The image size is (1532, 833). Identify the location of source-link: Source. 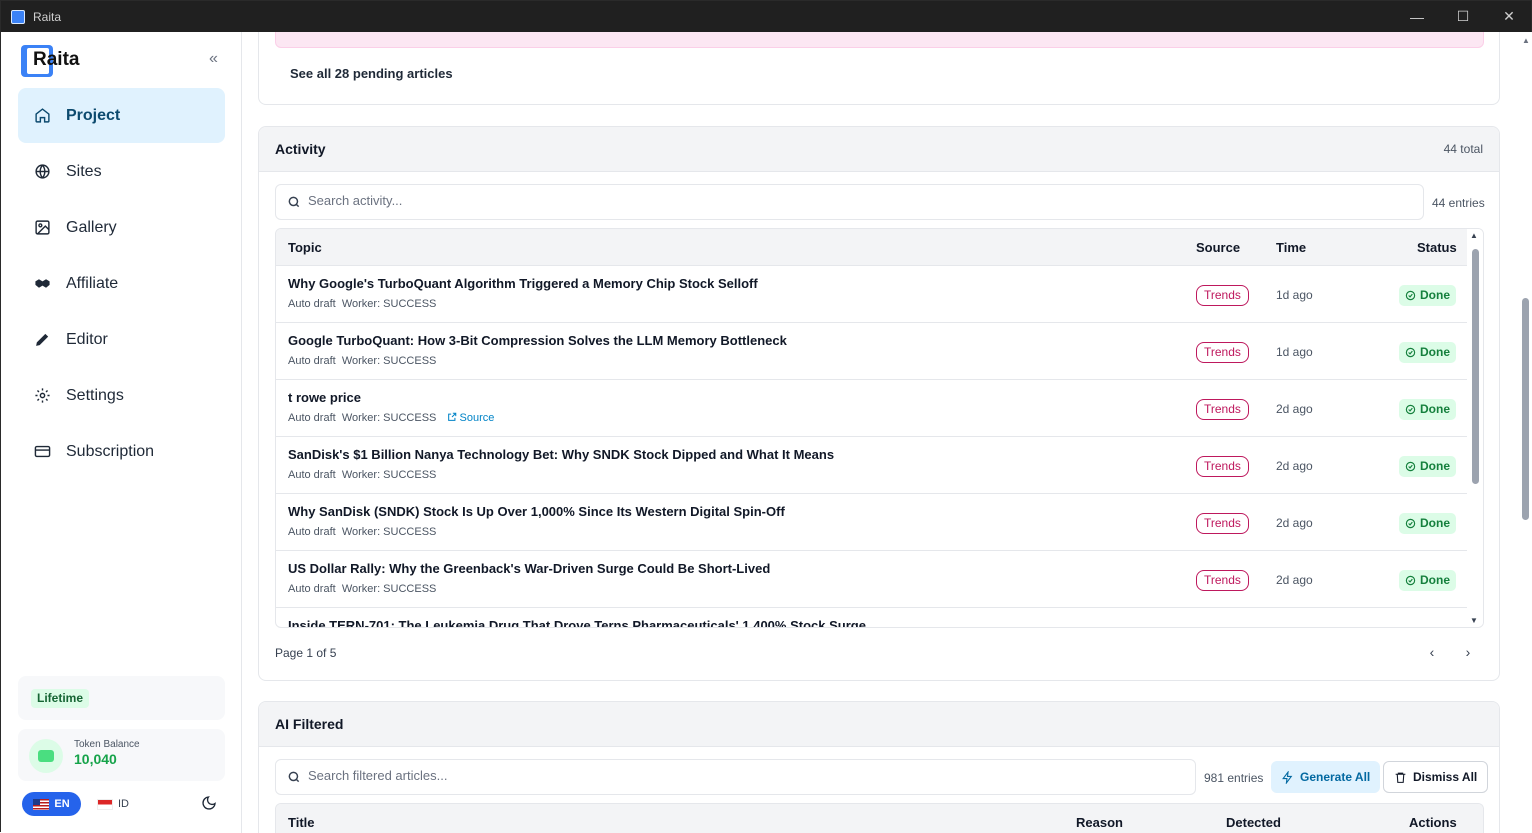
(471, 418).